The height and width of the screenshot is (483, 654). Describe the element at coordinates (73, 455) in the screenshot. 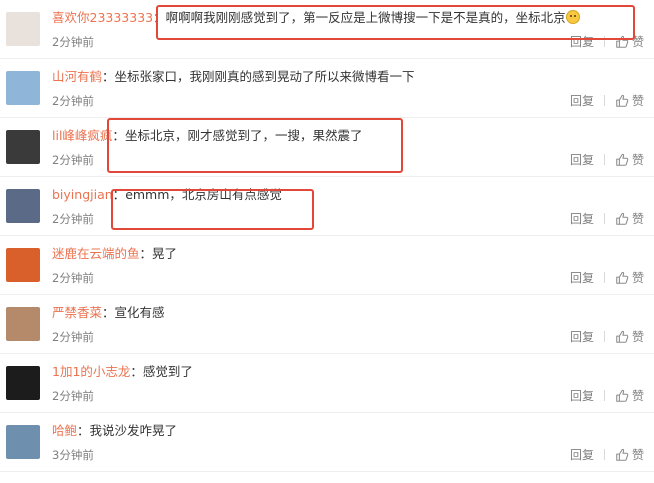

I see `timestamp: 3分钟前` at that location.